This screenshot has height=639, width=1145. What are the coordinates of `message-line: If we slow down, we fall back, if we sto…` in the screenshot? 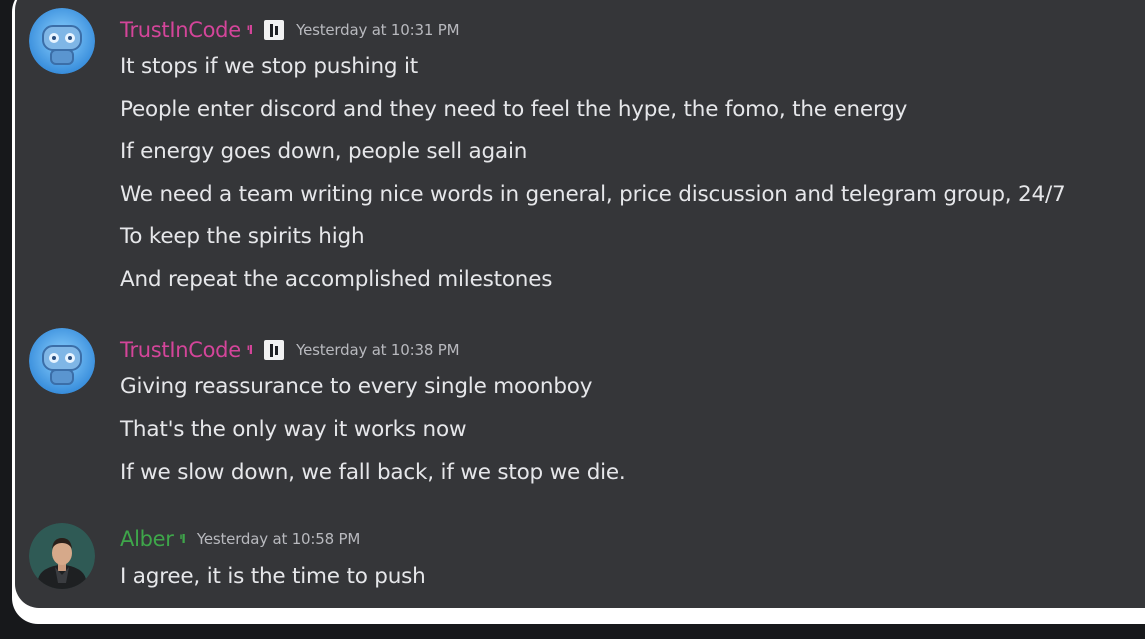 It's located at (373, 472).